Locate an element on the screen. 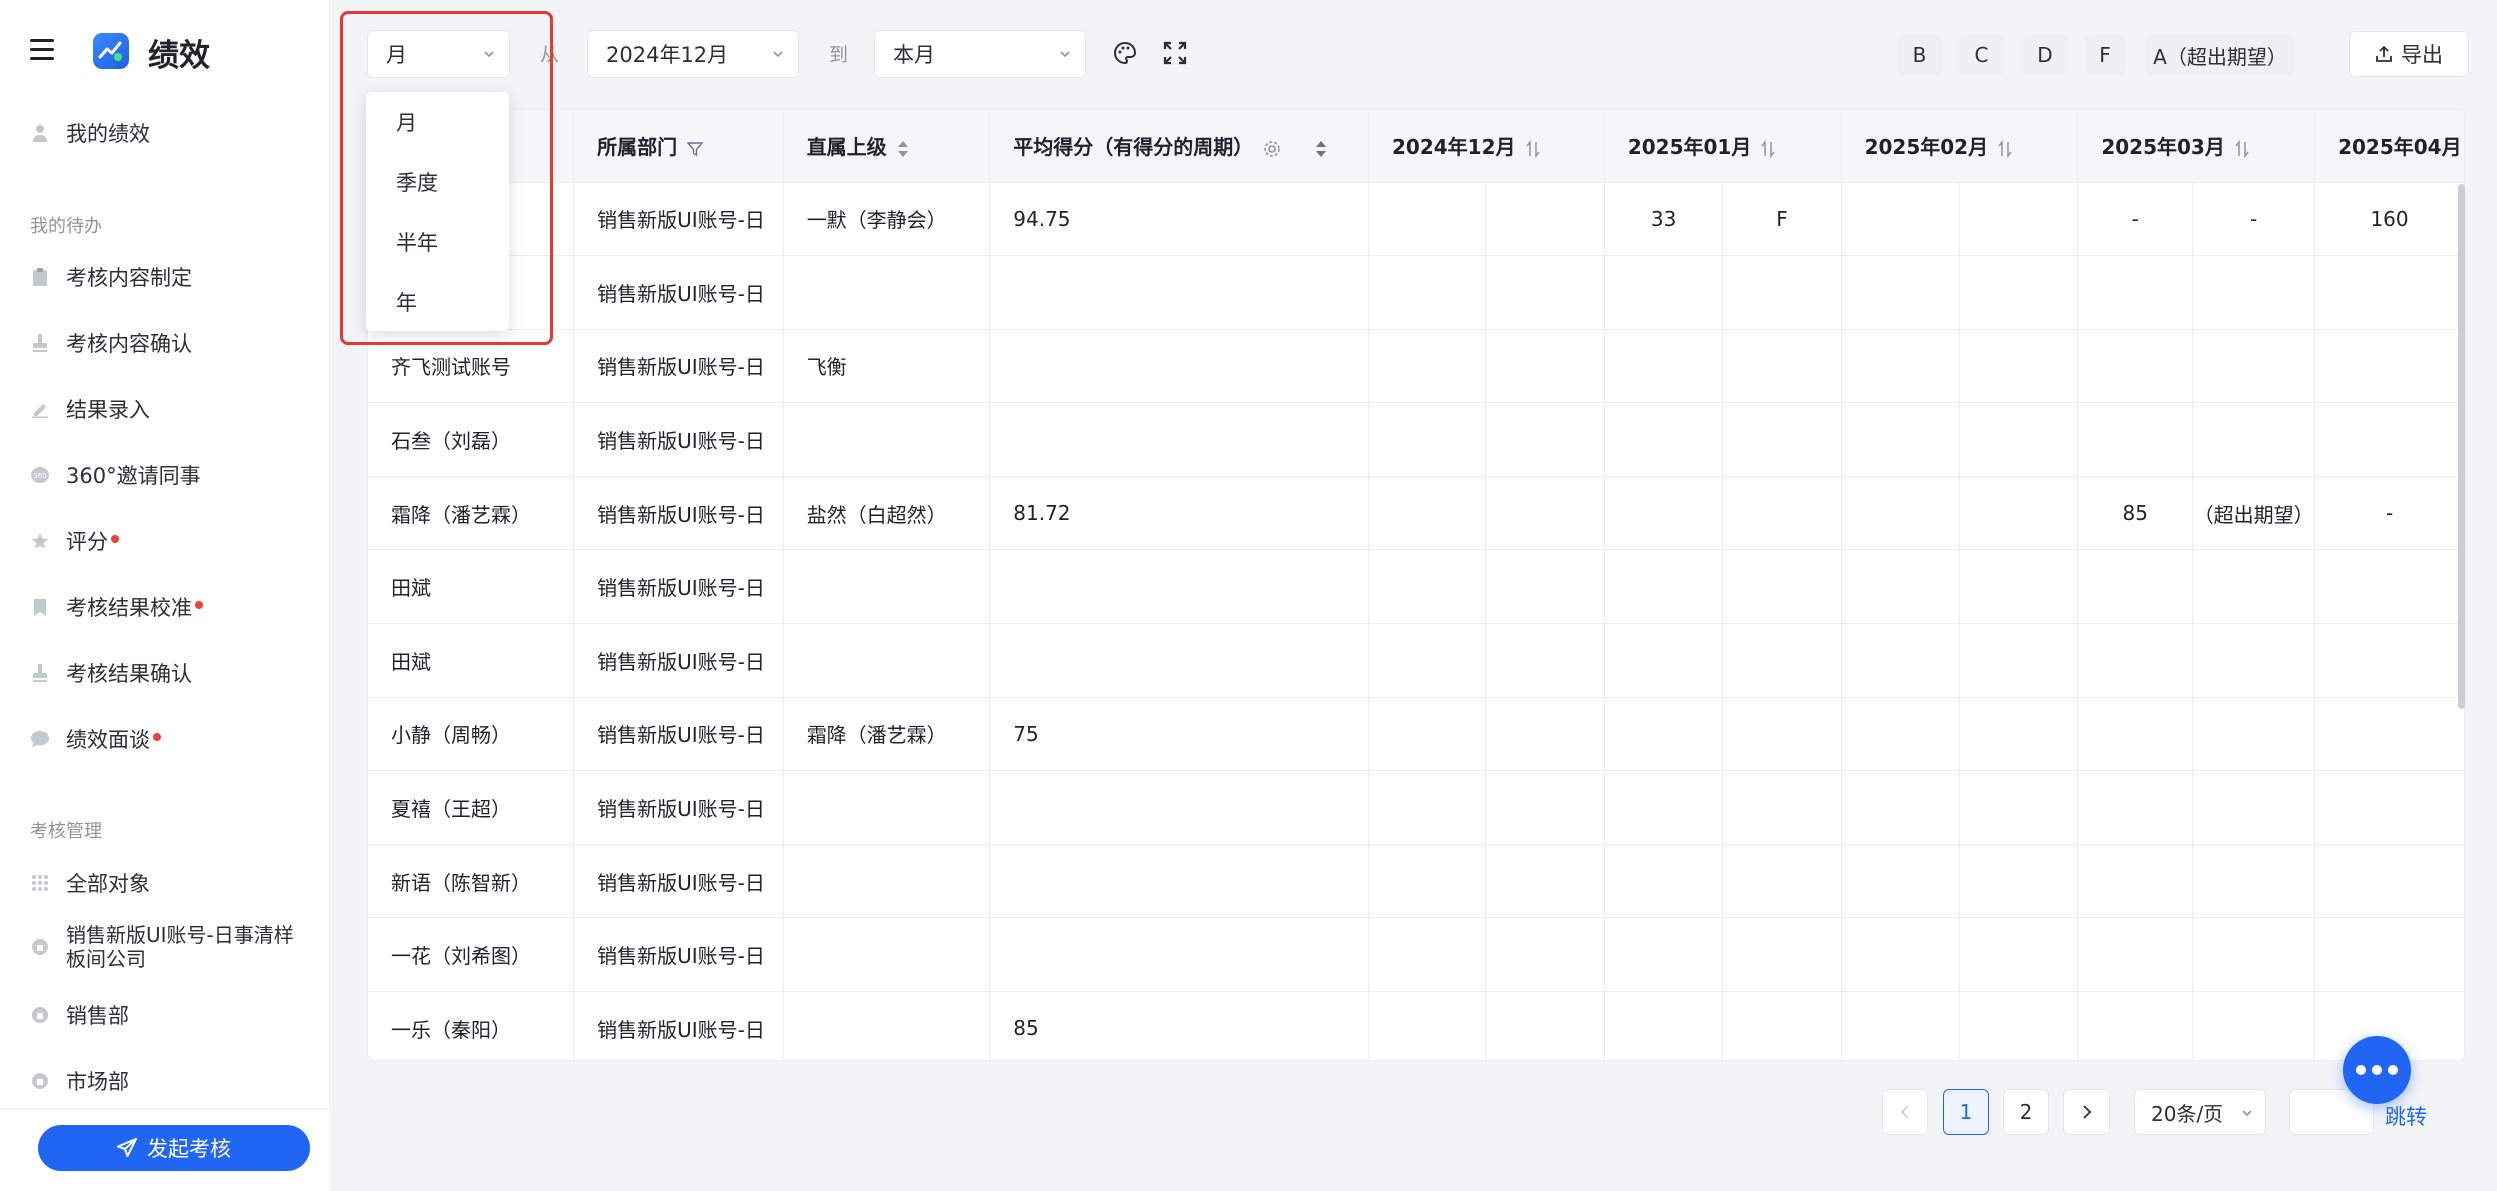 Image resolution: width=2497 pixels, height=1191 pixels. grade-filter-d: D is located at coordinates (2045, 55).